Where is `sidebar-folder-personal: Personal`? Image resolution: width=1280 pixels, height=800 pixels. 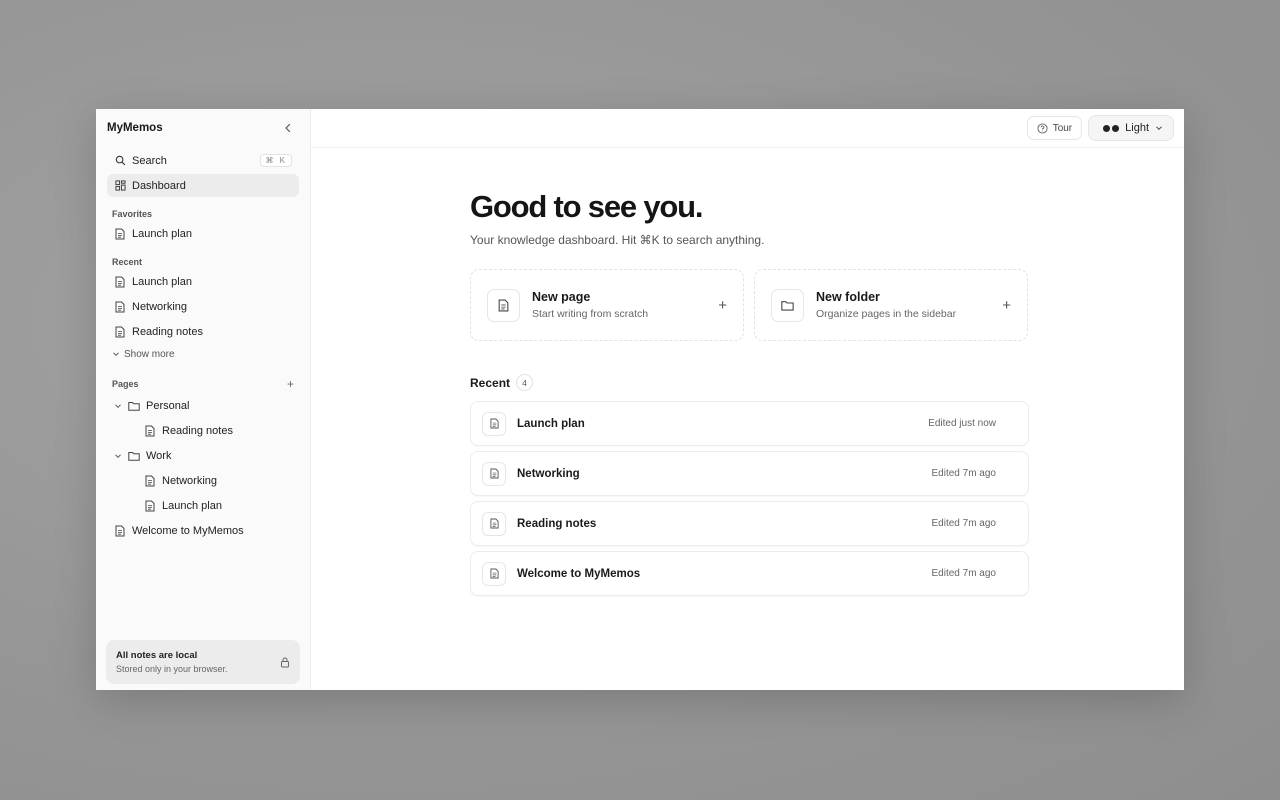 sidebar-folder-personal: Personal is located at coordinates (203, 405).